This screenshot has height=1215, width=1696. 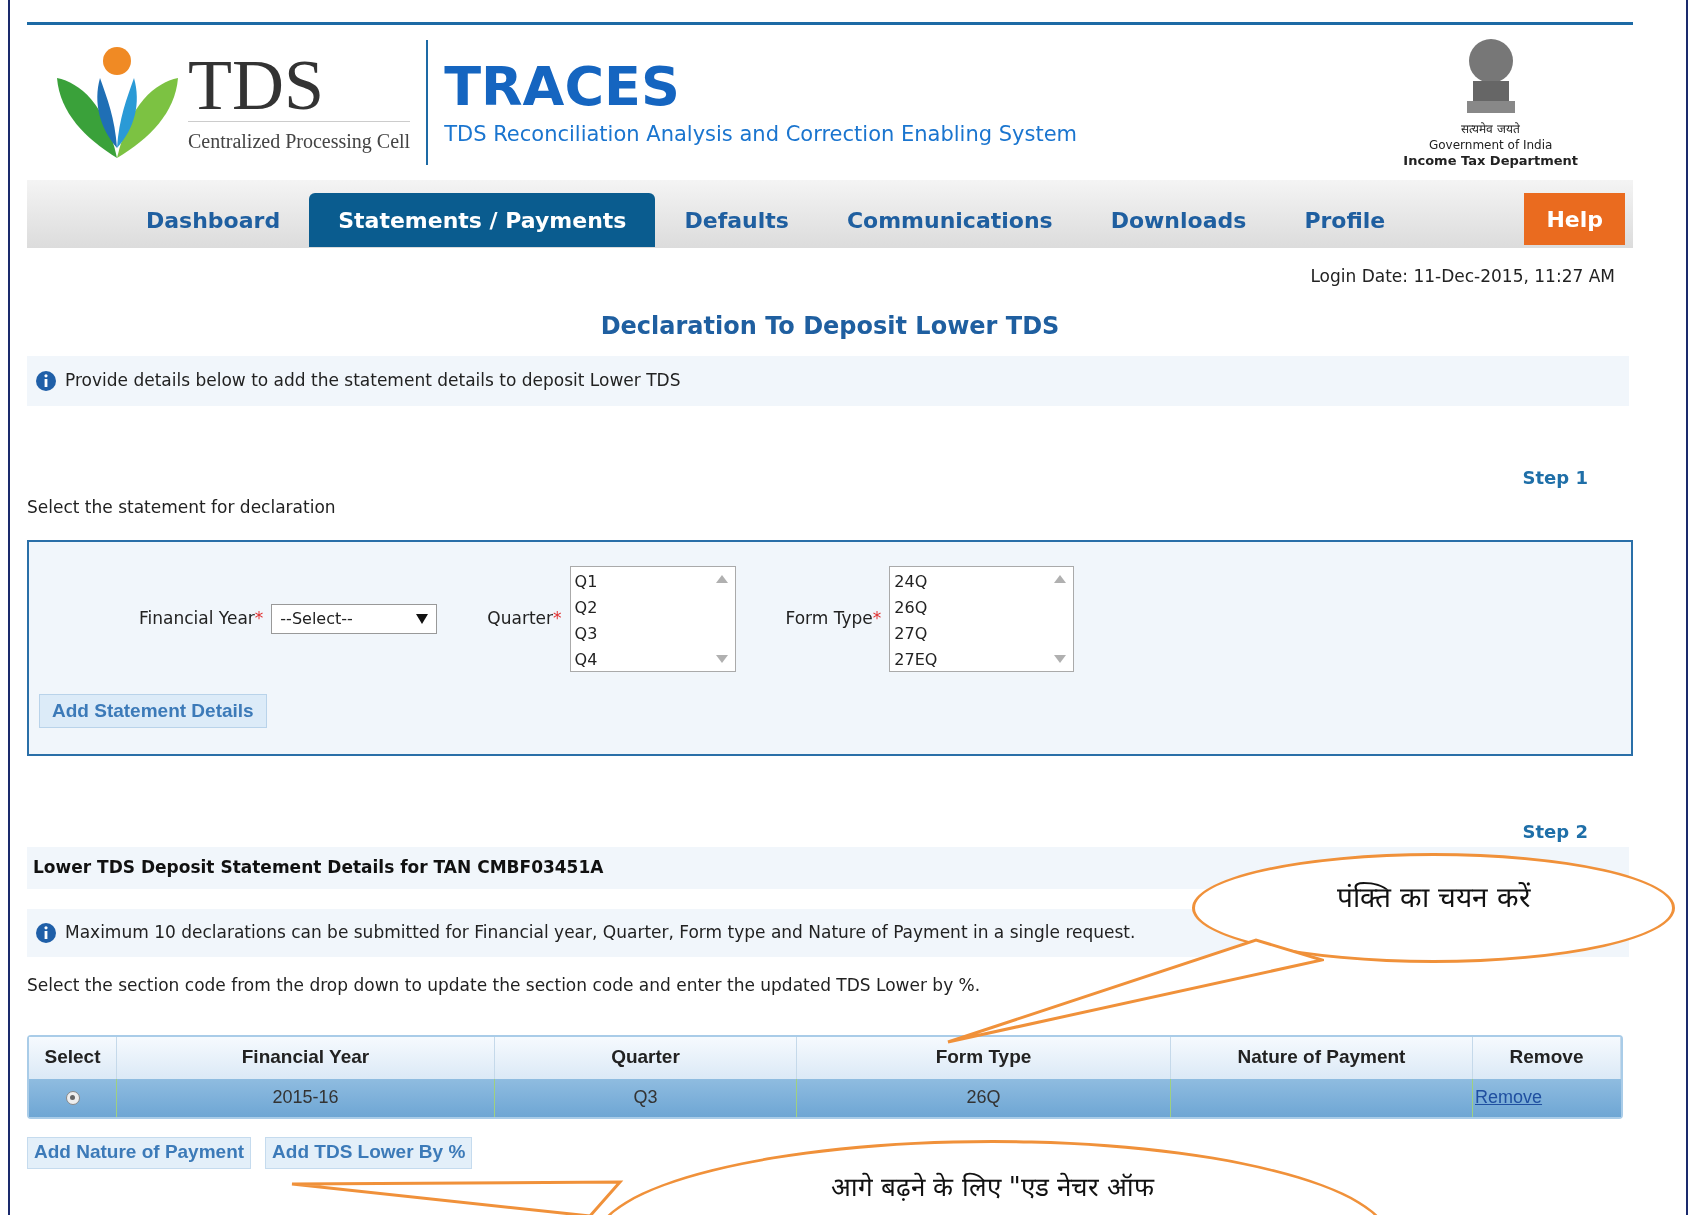 What do you see at coordinates (213, 220) in the screenshot?
I see `nav-tab: Dashboard` at bounding box center [213, 220].